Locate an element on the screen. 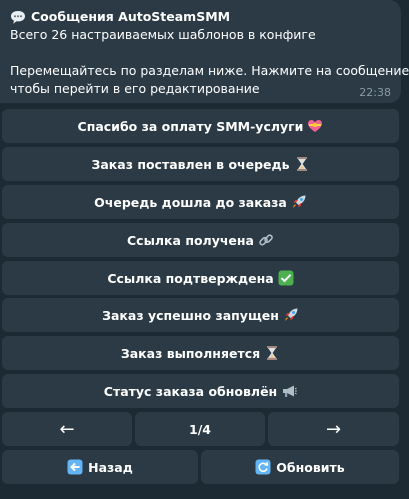  template-button-order-in-progress: Заказ выполняется is located at coordinates (200, 353).